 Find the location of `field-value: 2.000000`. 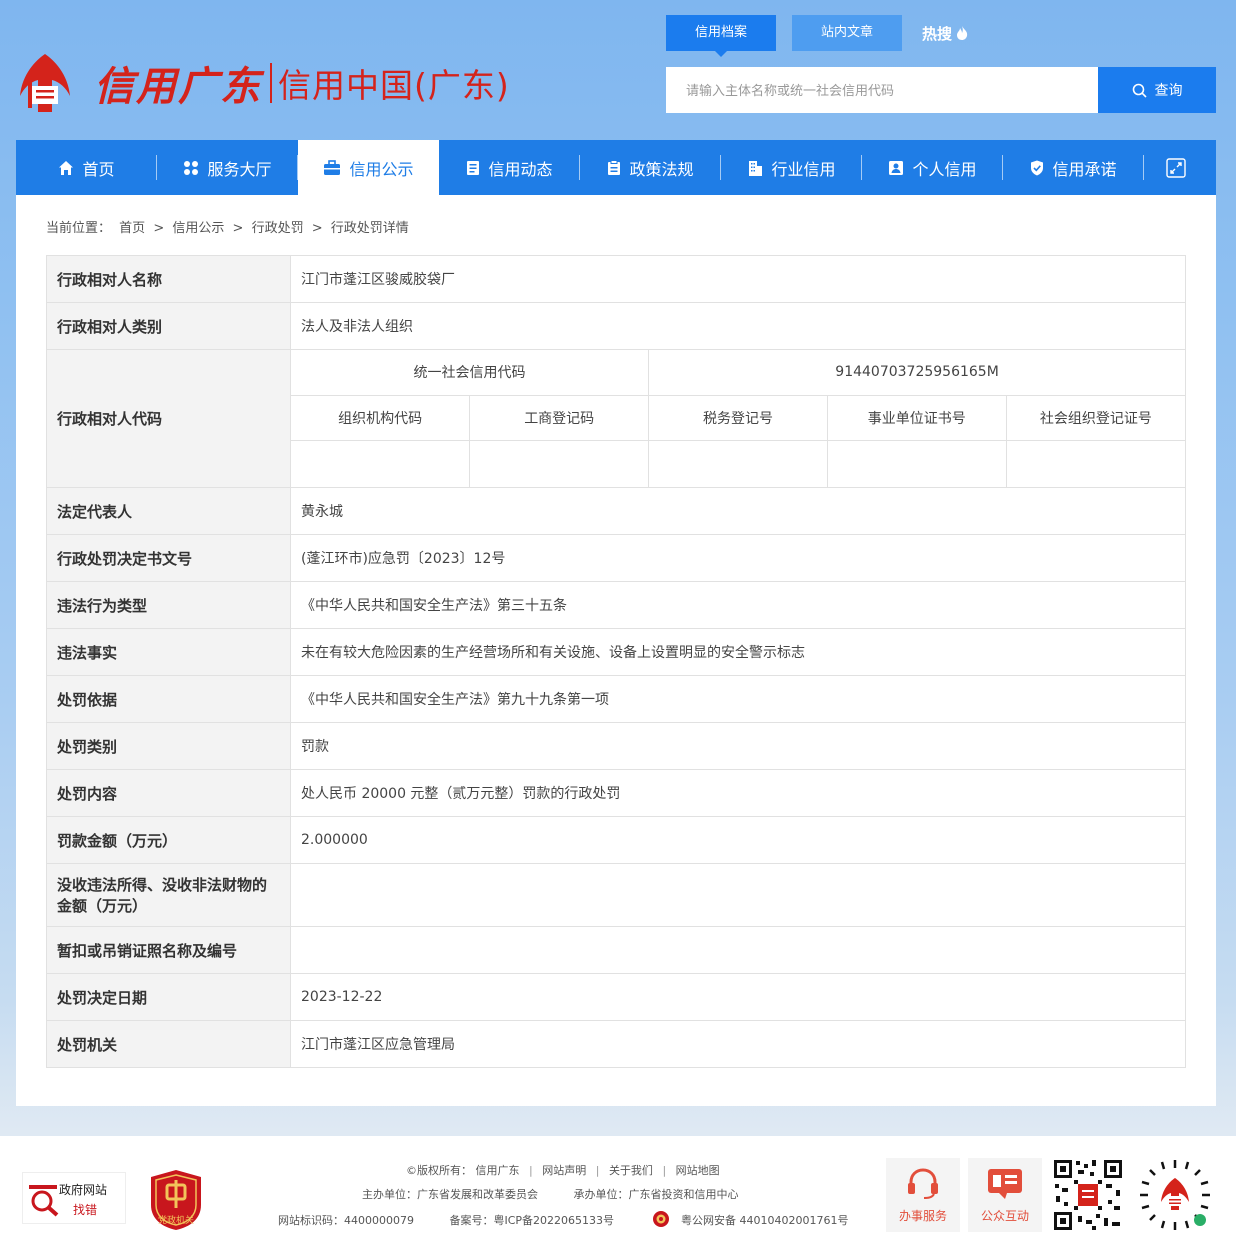

field-value: 2.000000 is located at coordinates (738, 840).